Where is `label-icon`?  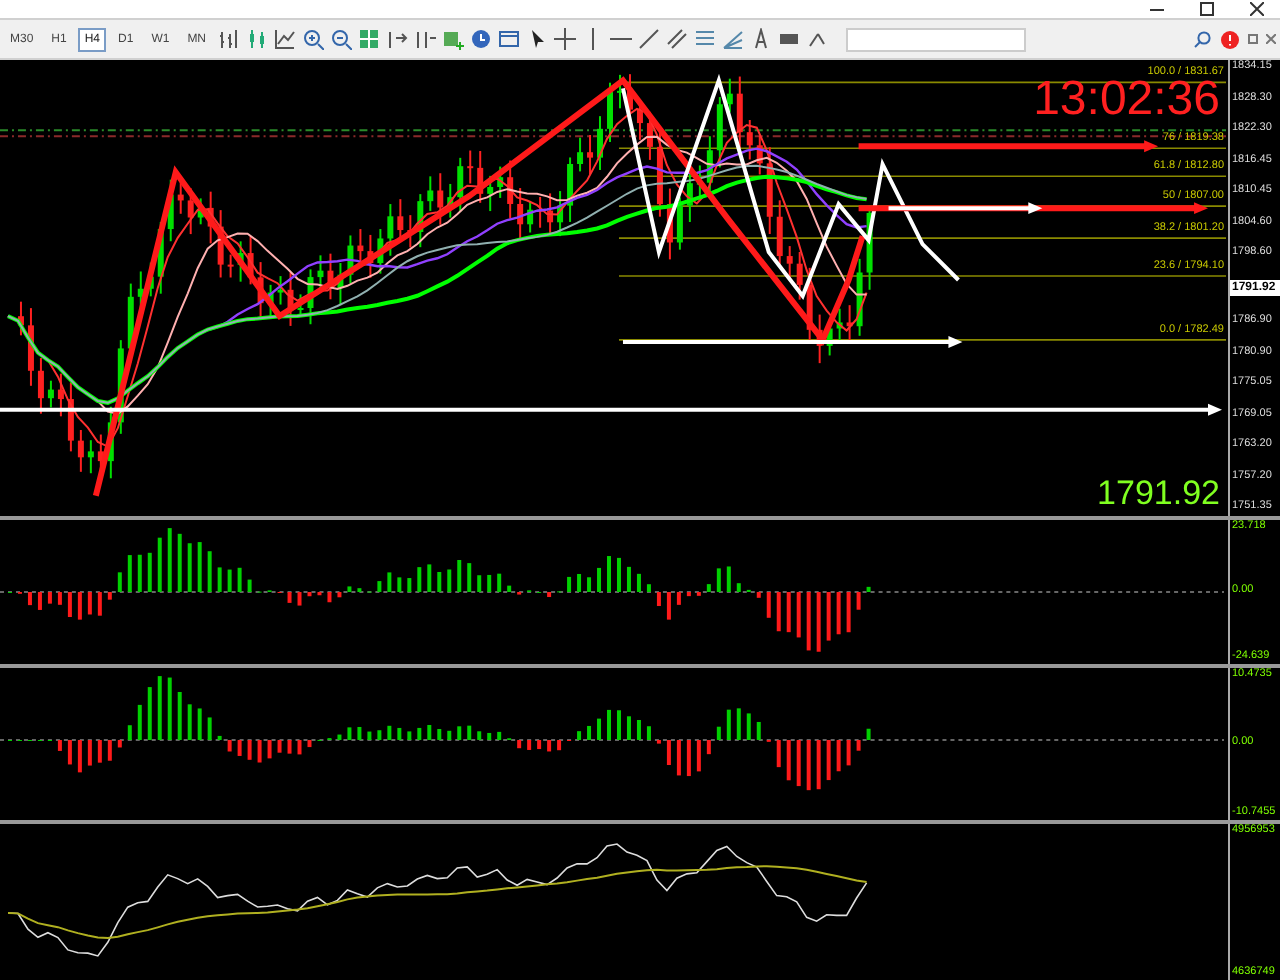 label-icon is located at coordinates (789, 39).